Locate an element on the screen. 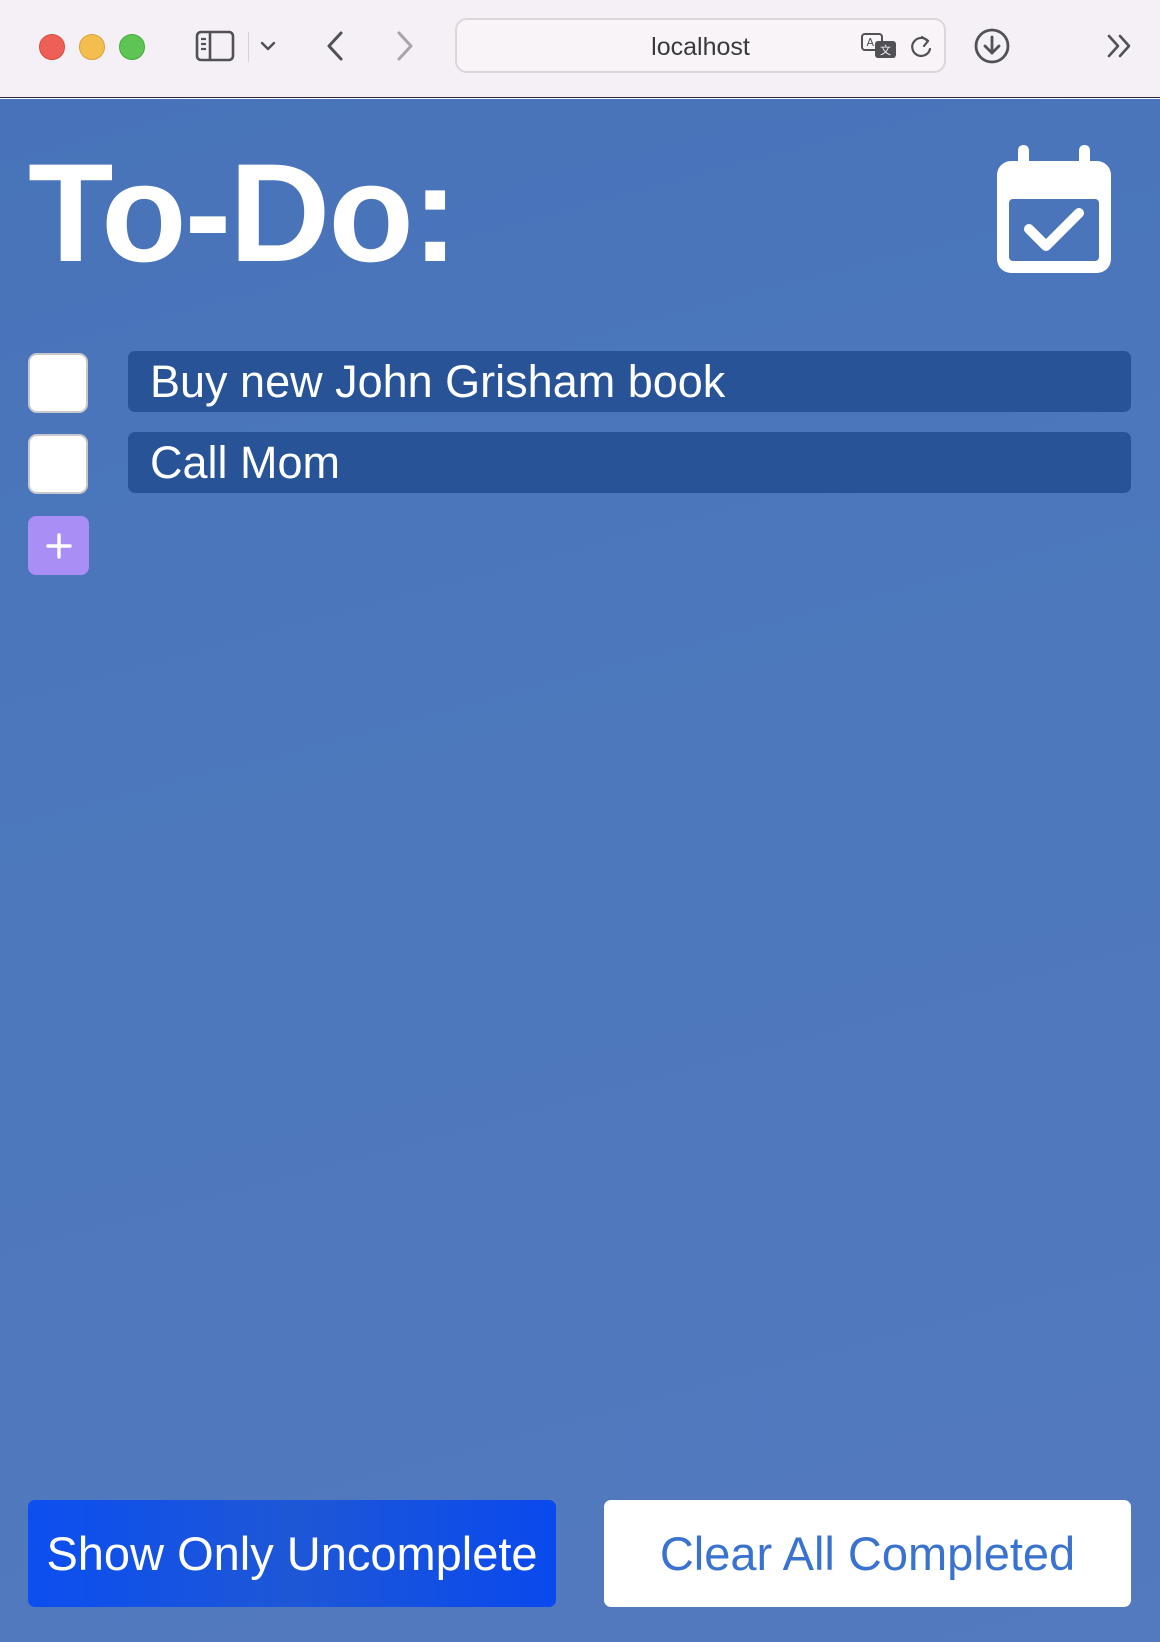 The image size is (1160, 1642). forward-arrow-icon is located at coordinates (405, 46).